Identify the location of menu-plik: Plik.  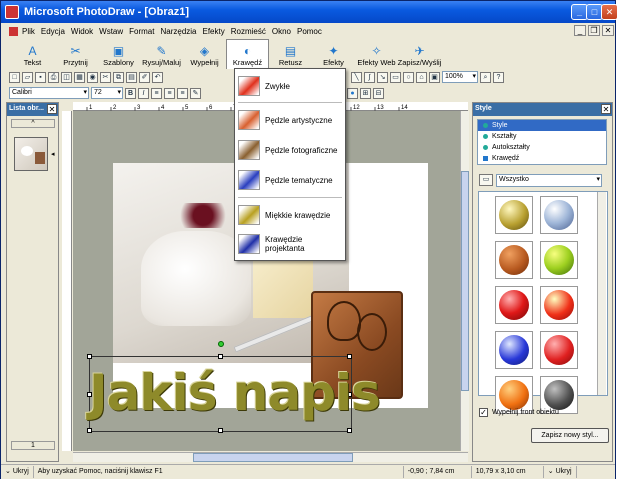
(28, 31).